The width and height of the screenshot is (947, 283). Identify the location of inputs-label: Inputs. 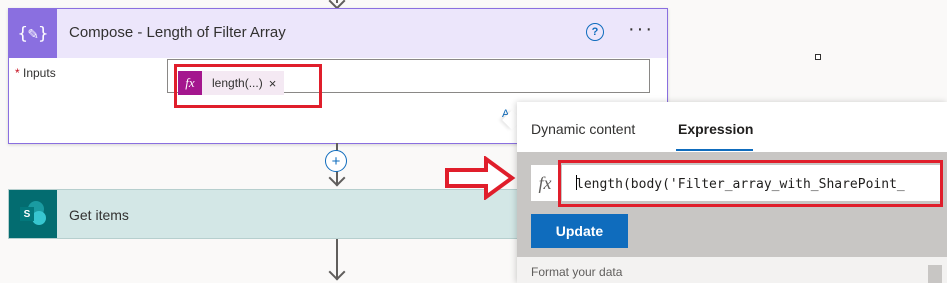
(39, 73).